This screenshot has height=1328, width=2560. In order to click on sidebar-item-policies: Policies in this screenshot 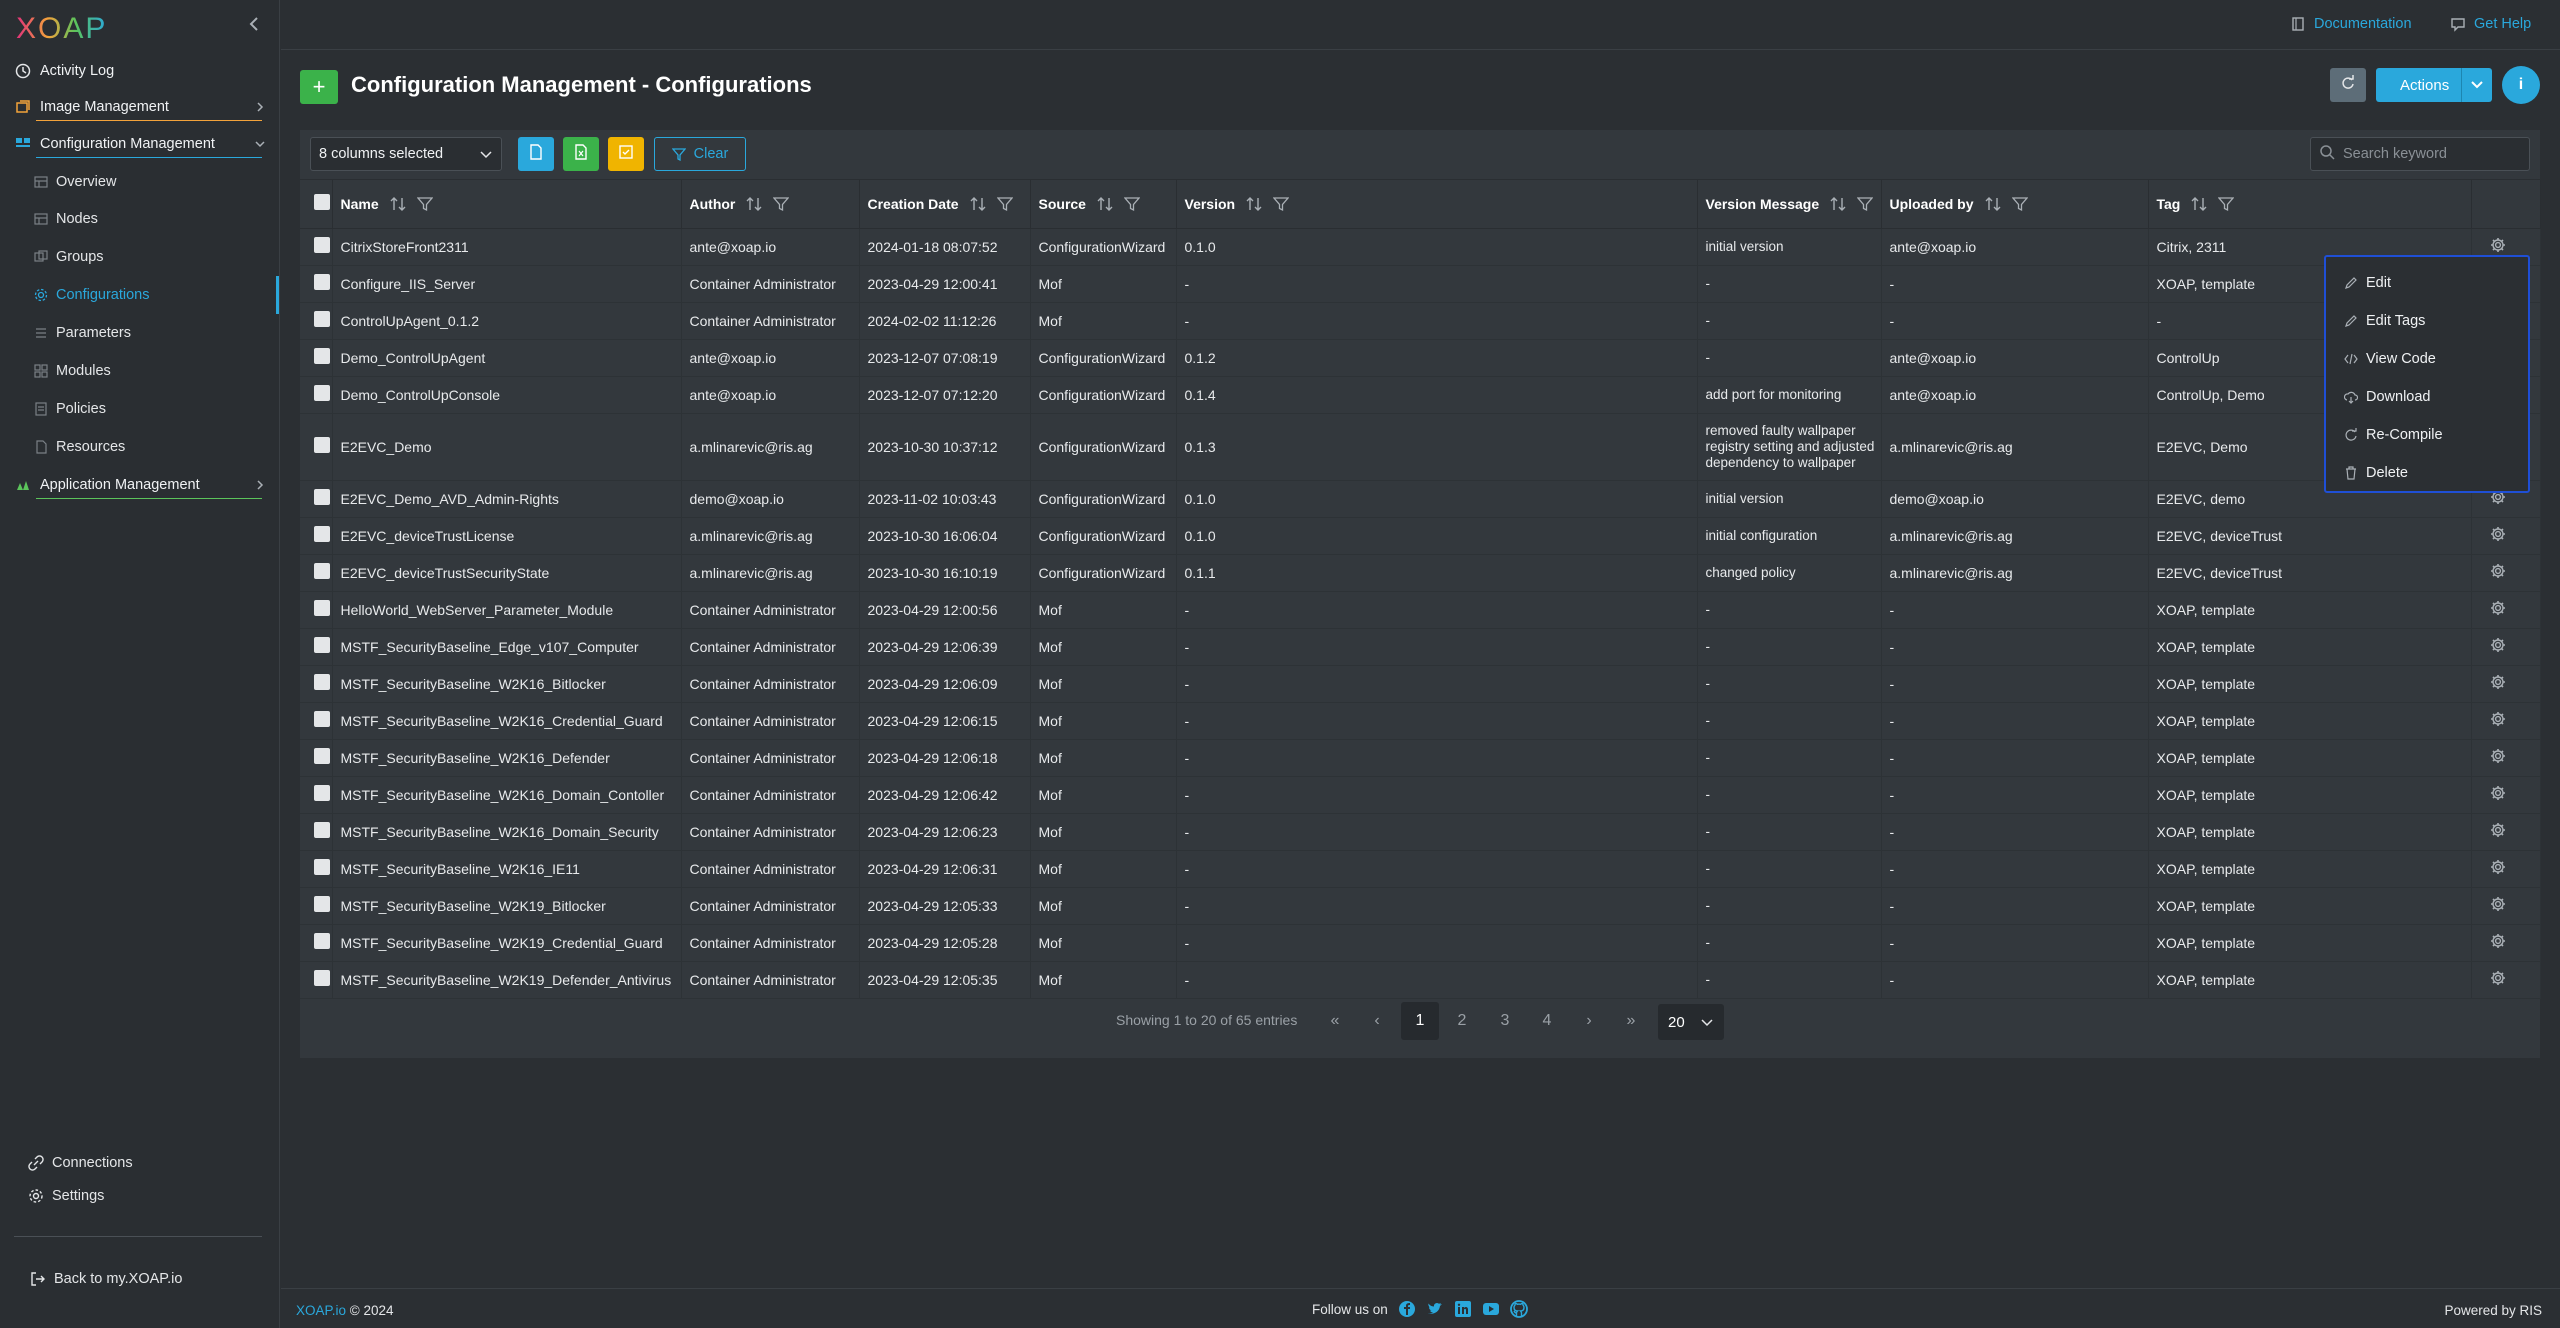, I will do `click(70, 409)`.